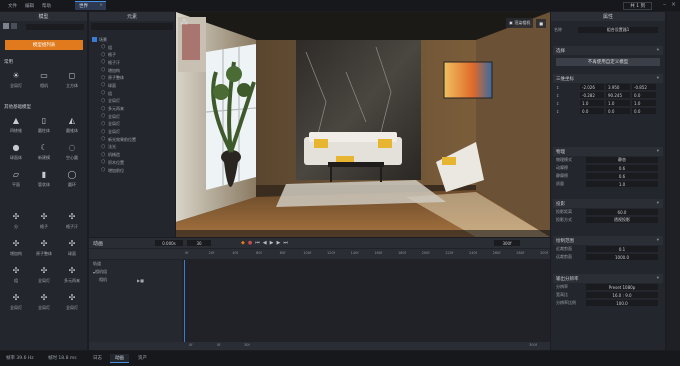  What do you see at coordinates (29, 6) in the screenshot?
I see `menu-edit: 编辑` at bounding box center [29, 6].